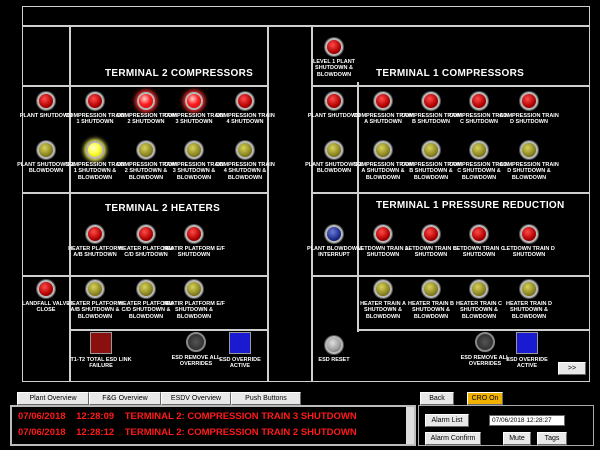  What do you see at coordinates (572, 368) in the screenshot?
I see `next-page-button: >>` at bounding box center [572, 368].